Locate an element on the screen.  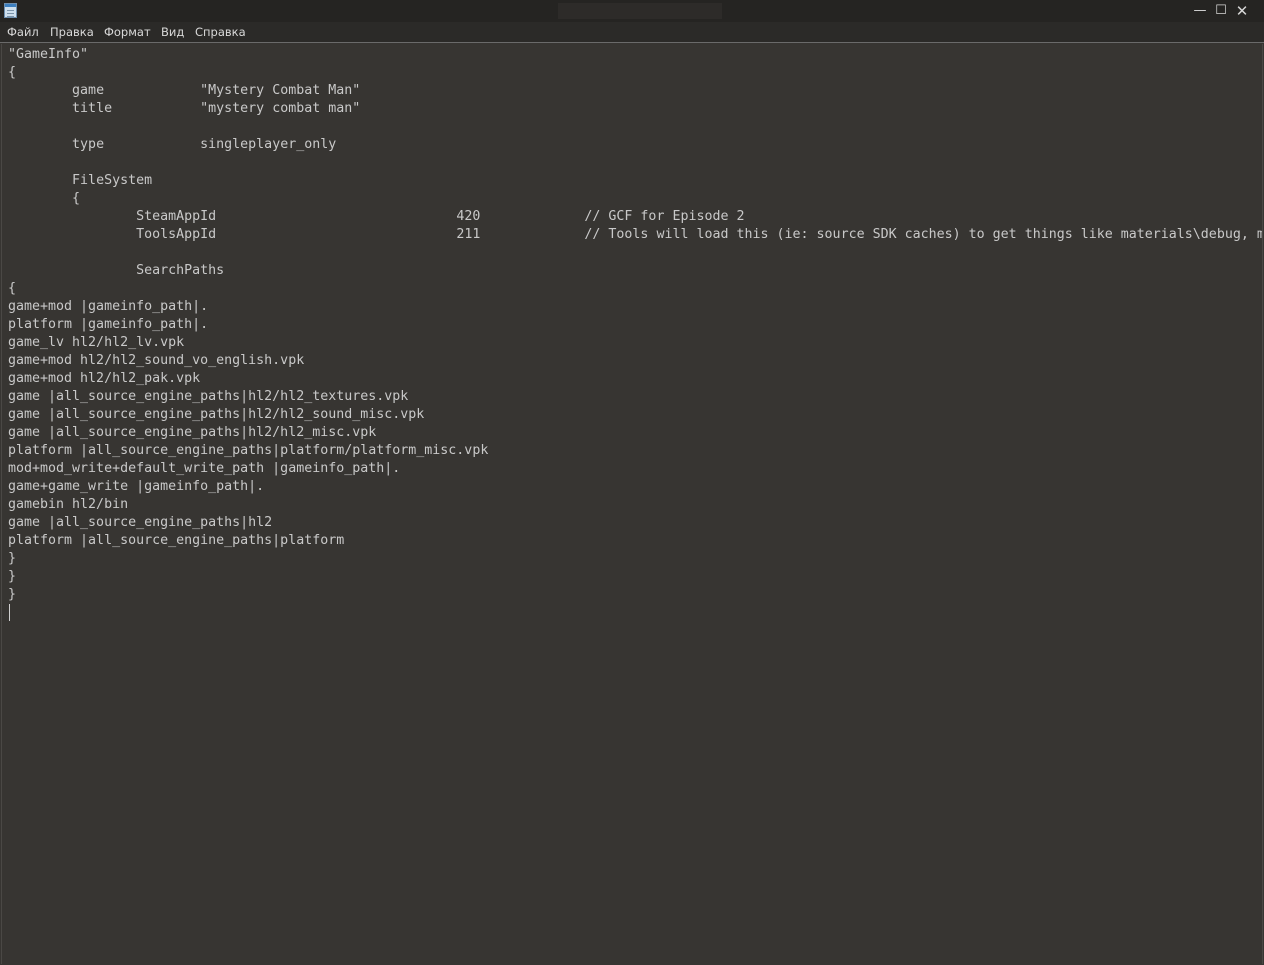
menu-file: Файл is located at coordinates (23, 32).